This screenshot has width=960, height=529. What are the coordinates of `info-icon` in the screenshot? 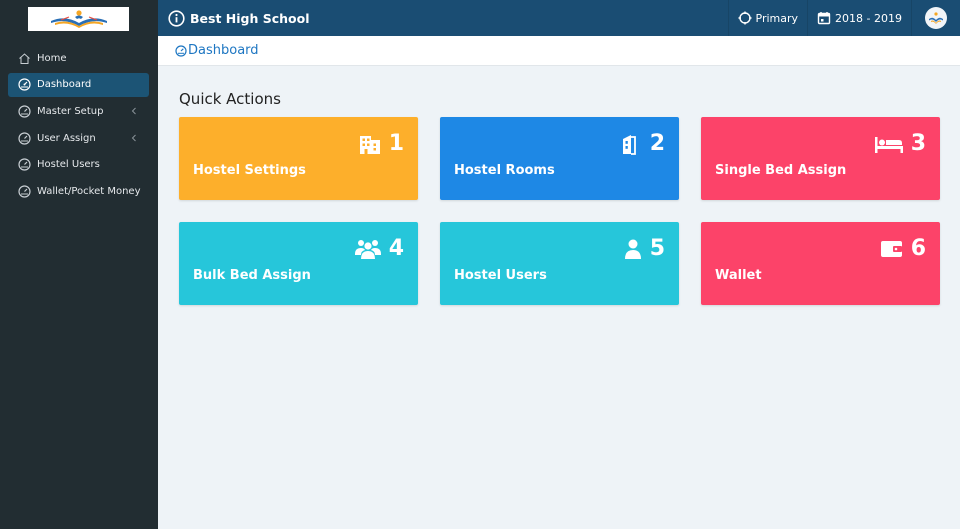 It's located at (176, 18).